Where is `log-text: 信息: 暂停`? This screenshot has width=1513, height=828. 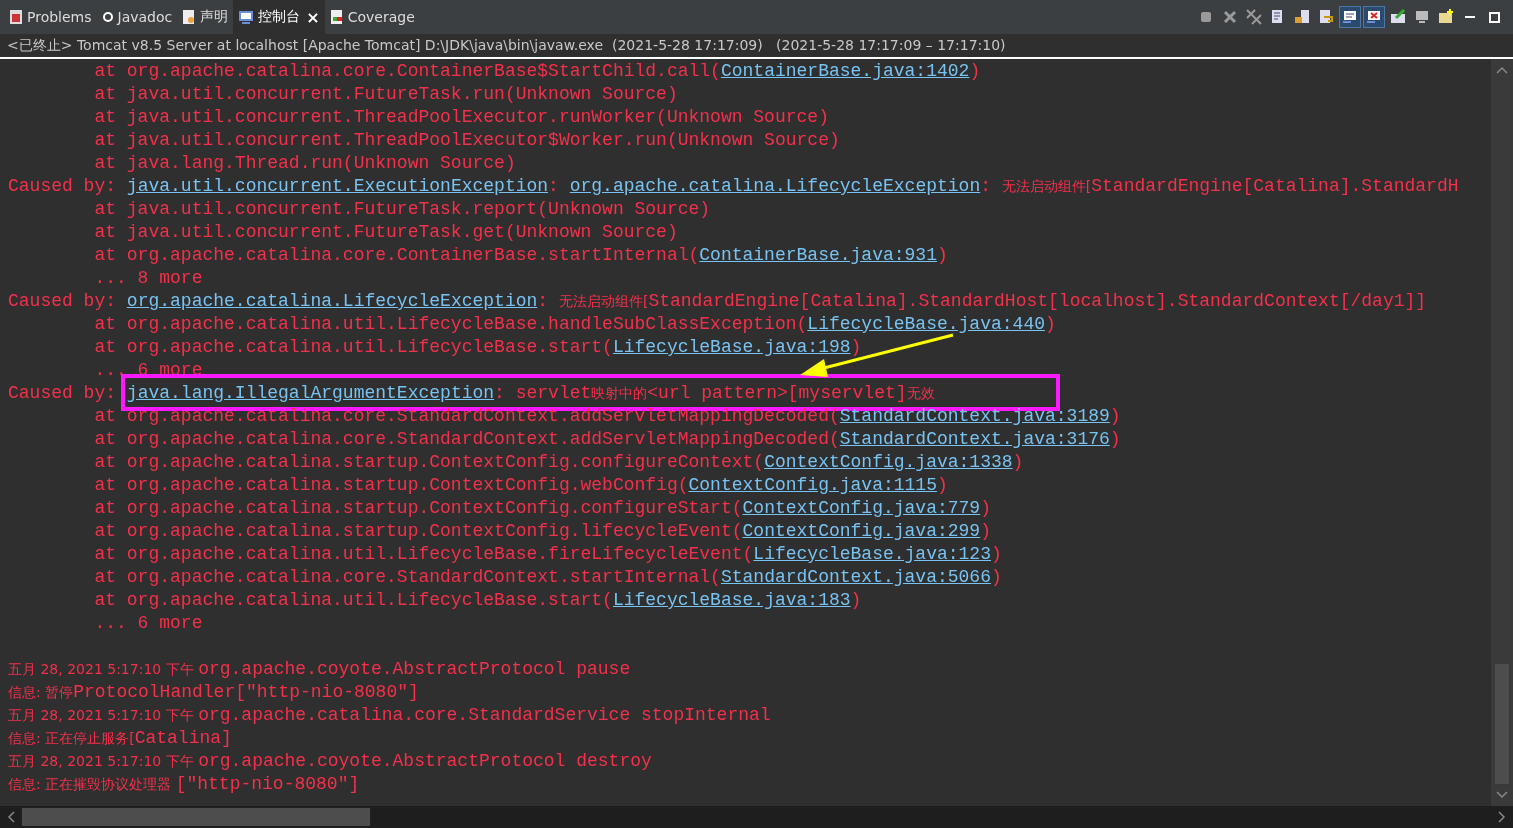
log-text: 信息: 暂停 is located at coordinates (41, 692).